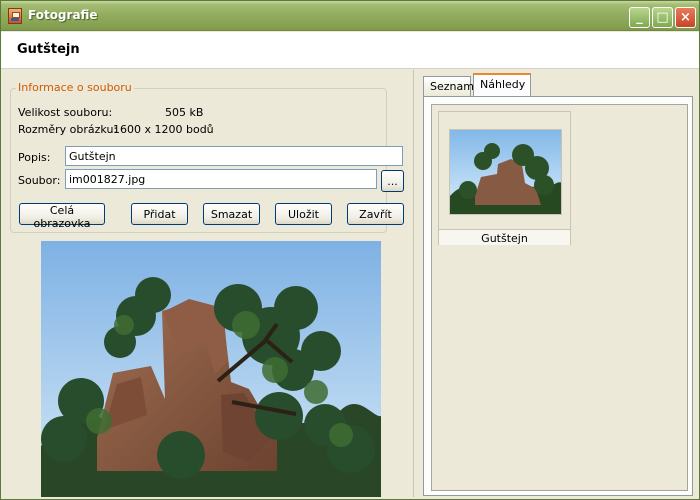 Image resolution: width=700 pixels, height=500 pixels. Describe the element at coordinates (184, 112) in the screenshot. I see `file-size-value: 505 kB` at that location.